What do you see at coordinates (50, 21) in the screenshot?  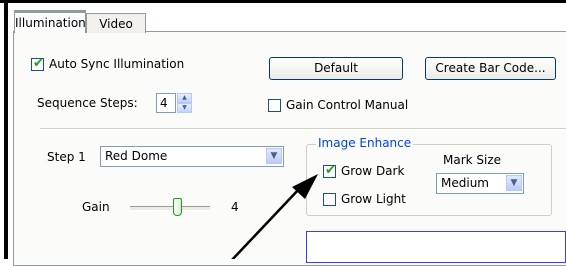 I see `tab-illumination: Illumination` at bounding box center [50, 21].